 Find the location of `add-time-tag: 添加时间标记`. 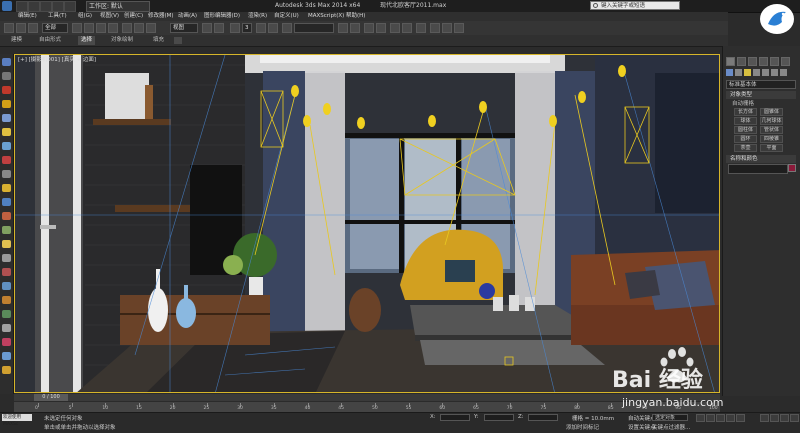

add-time-tag: 添加时间标记 is located at coordinates (582, 427).